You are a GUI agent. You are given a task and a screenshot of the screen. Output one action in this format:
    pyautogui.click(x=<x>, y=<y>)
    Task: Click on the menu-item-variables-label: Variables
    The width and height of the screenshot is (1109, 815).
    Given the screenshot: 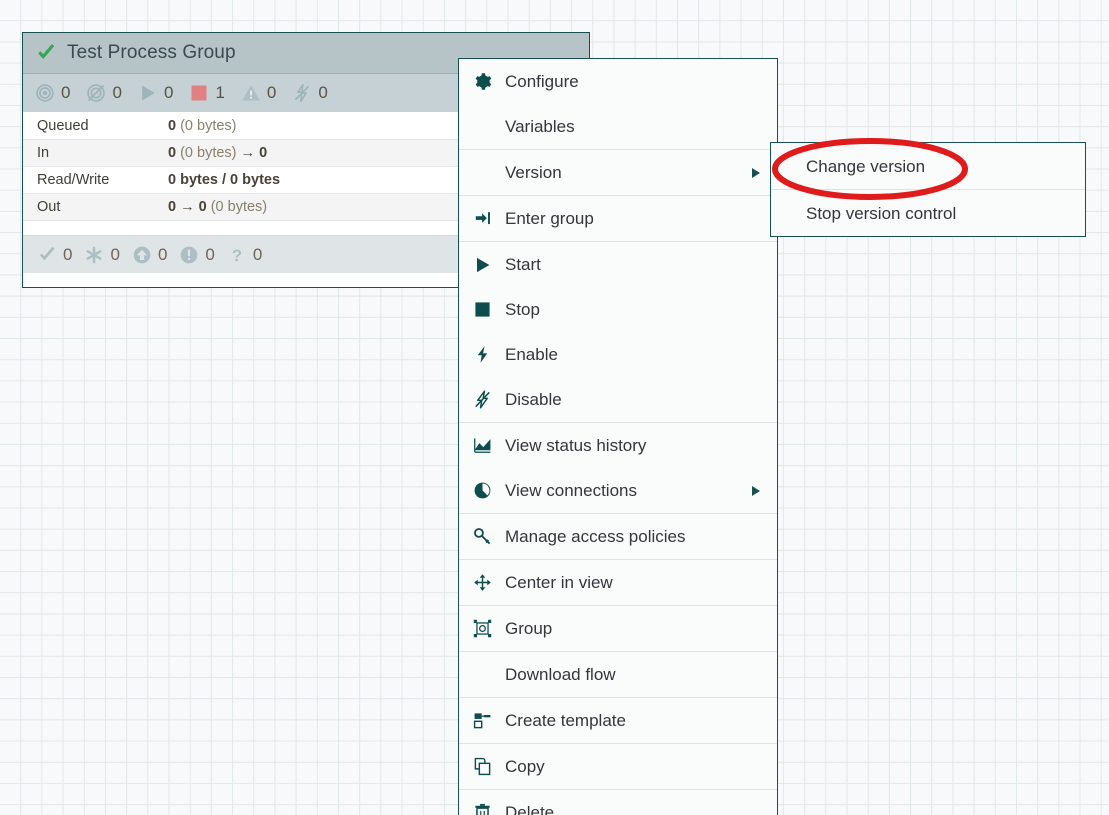 What is the action you would take?
    pyautogui.click(x=540, y=126)
    